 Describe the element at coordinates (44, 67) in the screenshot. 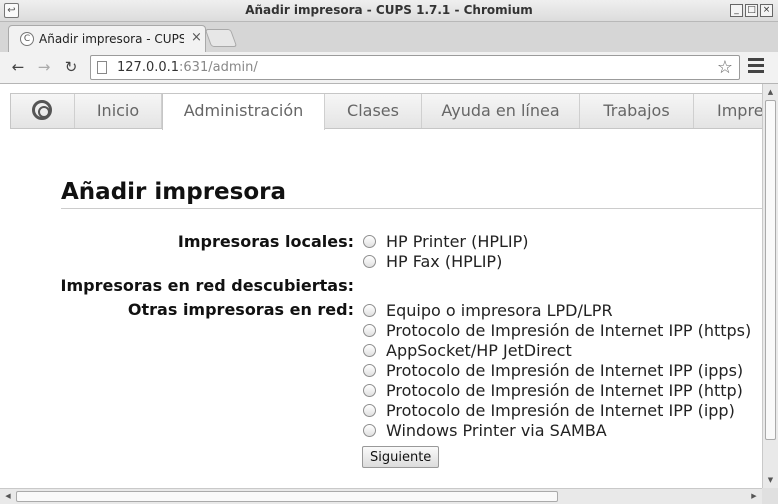

I see `forward-arrow-icon: →` at that location.